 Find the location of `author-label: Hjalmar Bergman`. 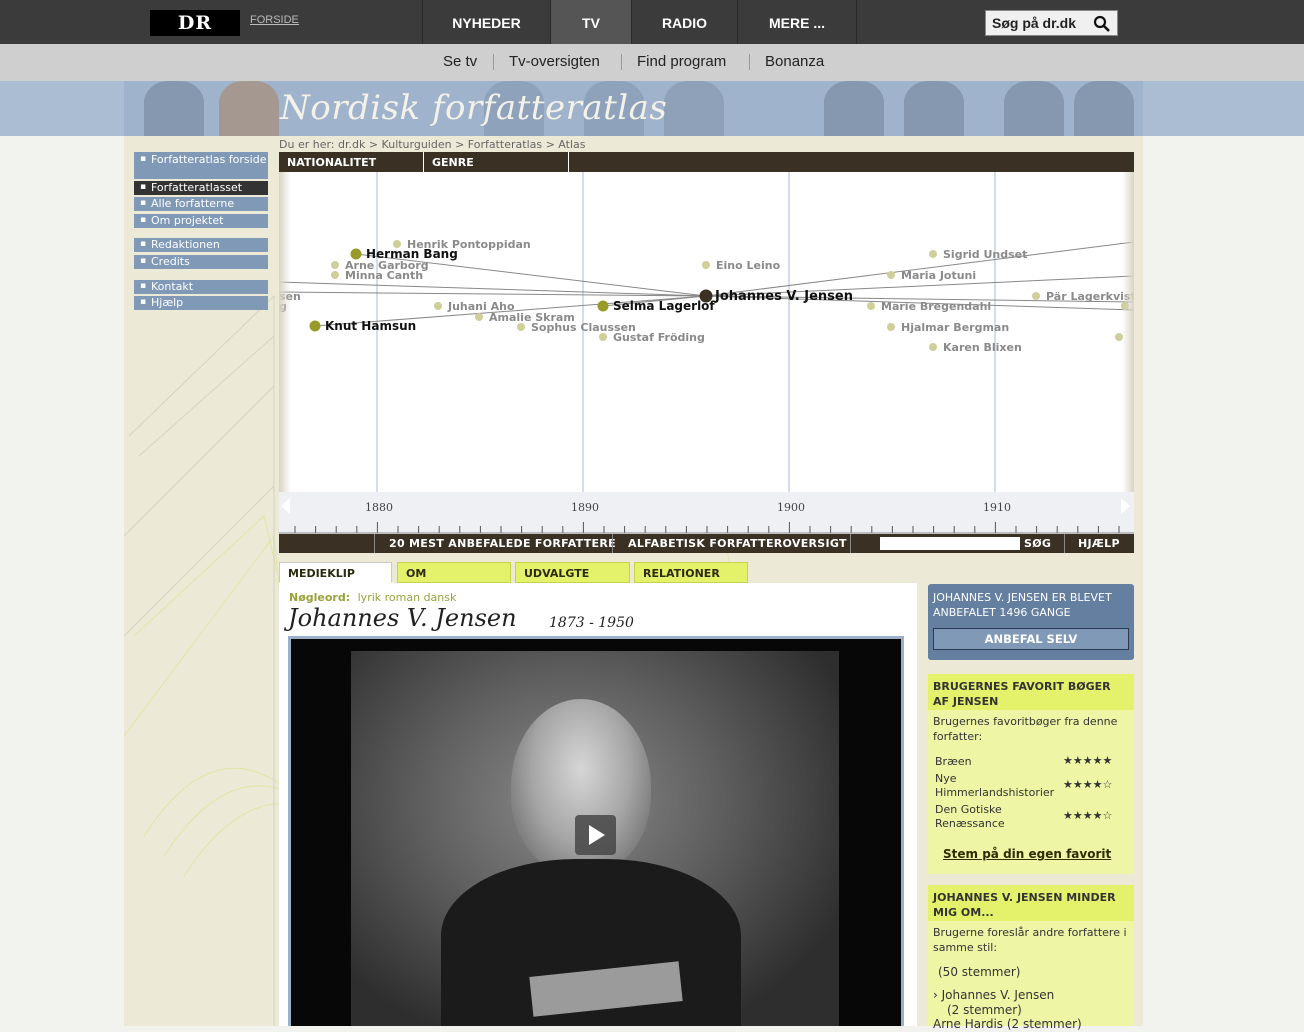

author-label: Hjalmar Bergman is located at coordinates (955, 327).